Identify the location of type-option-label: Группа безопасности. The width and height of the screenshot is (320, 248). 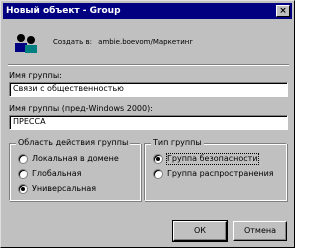
(212, 159).